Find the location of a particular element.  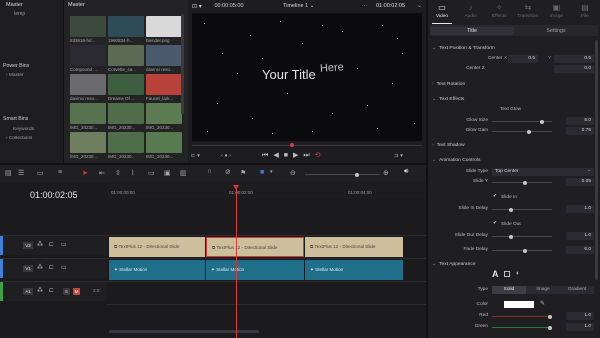

overwrite-icon: ▣ is located at coordinates (167, 173).